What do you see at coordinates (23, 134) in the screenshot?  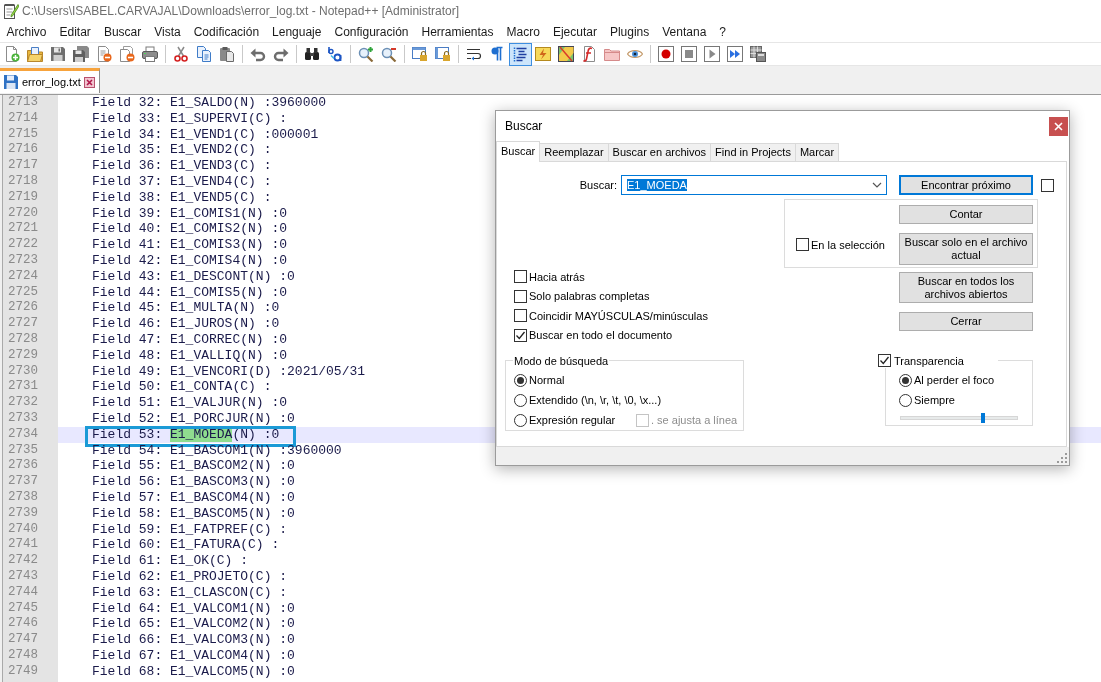 I see `line-number: 2715` at bounding box center [23, 134].